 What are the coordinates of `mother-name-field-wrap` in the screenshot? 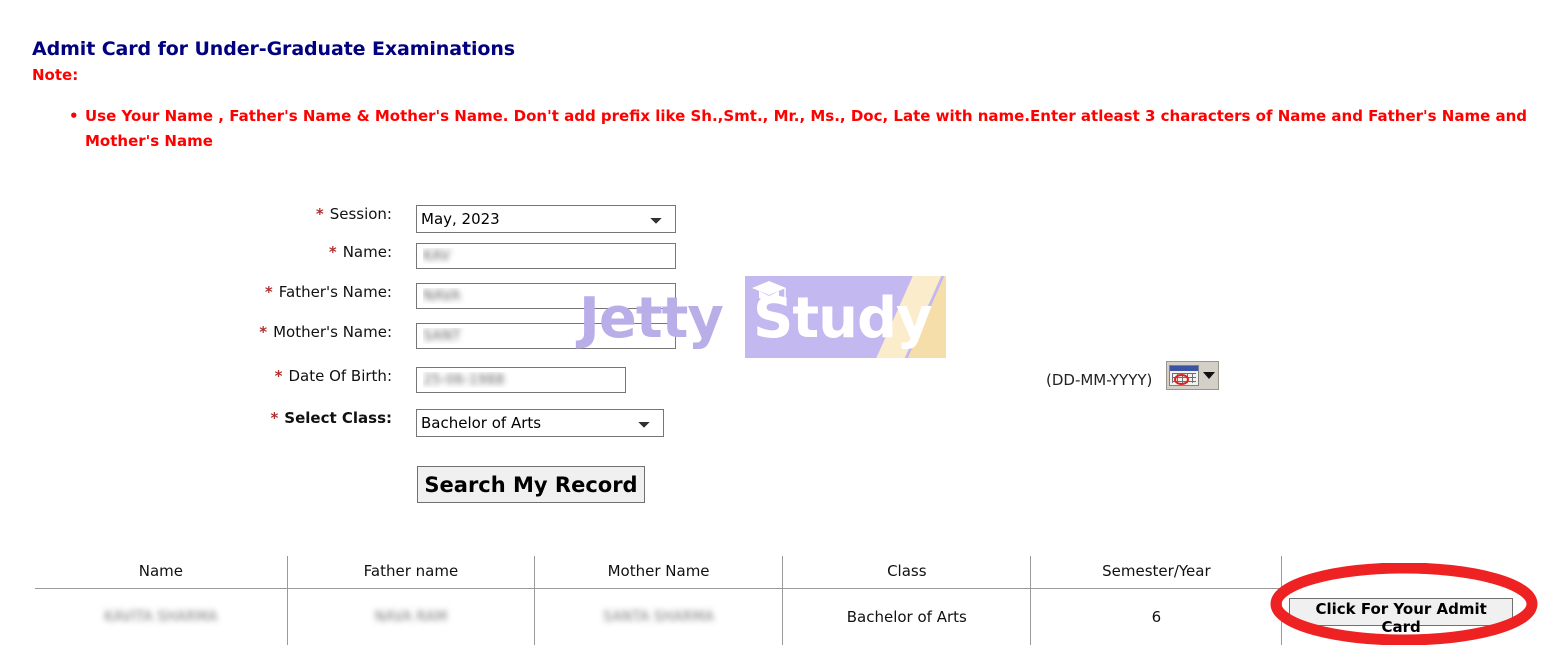 It's located at (546, 336).